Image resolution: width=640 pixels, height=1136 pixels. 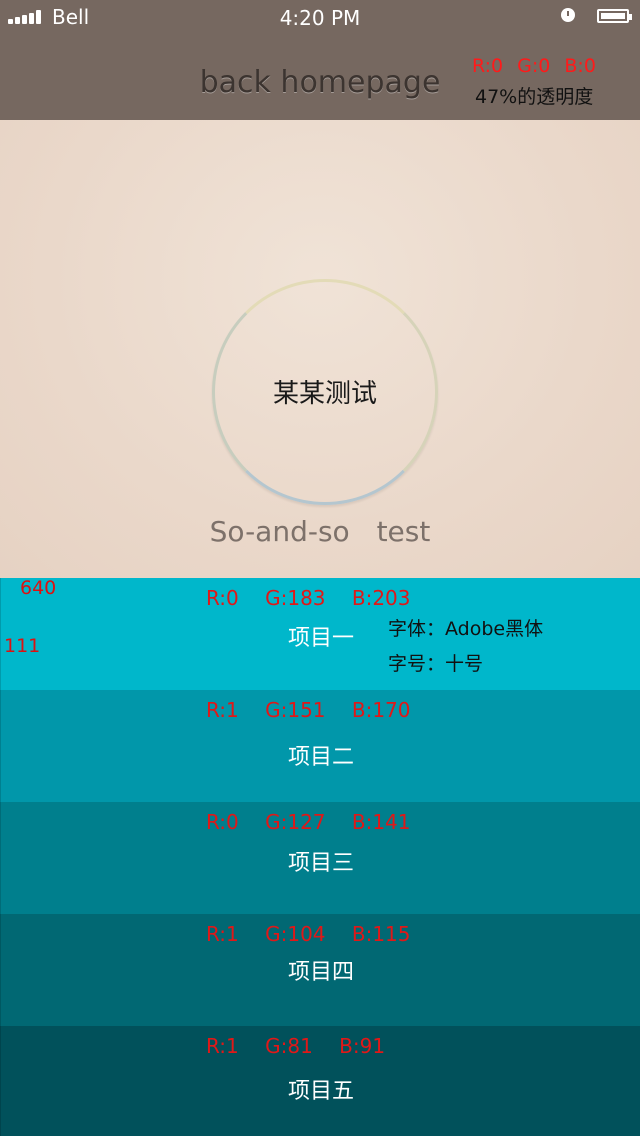 I want to click on row-rgb-annotation: R:0 G:127 B:141, so click(x=308, y=822).